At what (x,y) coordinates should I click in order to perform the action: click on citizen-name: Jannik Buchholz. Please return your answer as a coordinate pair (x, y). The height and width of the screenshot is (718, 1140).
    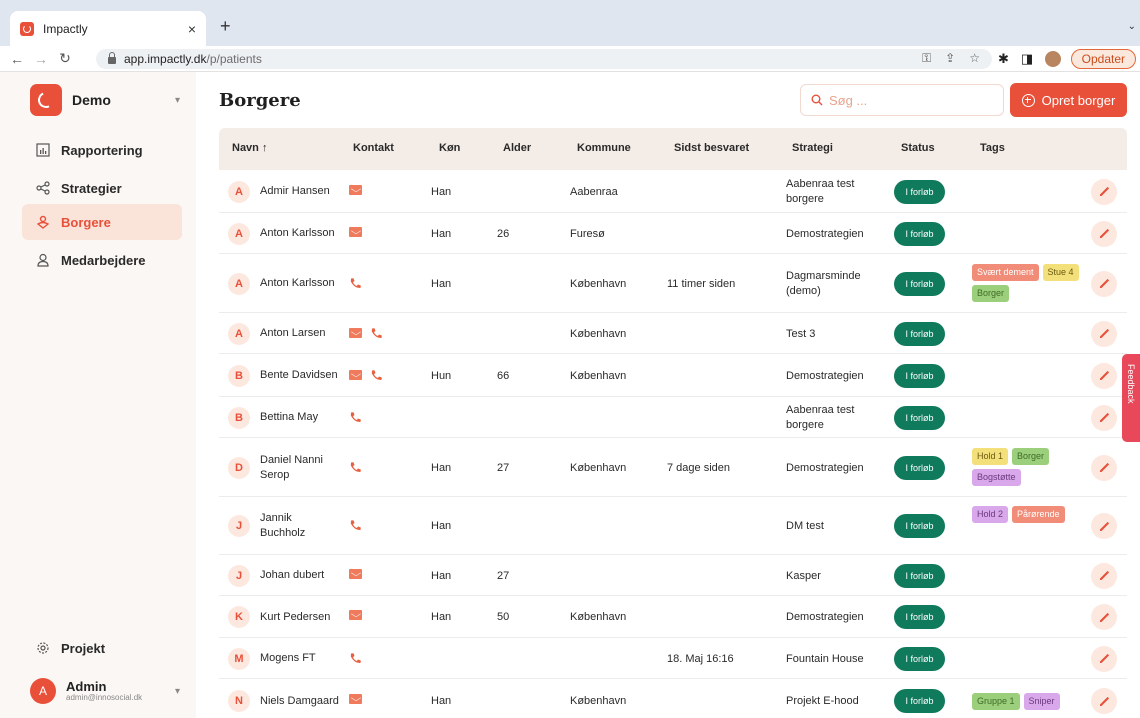
    Looking at the image, I should click on (300, 526).